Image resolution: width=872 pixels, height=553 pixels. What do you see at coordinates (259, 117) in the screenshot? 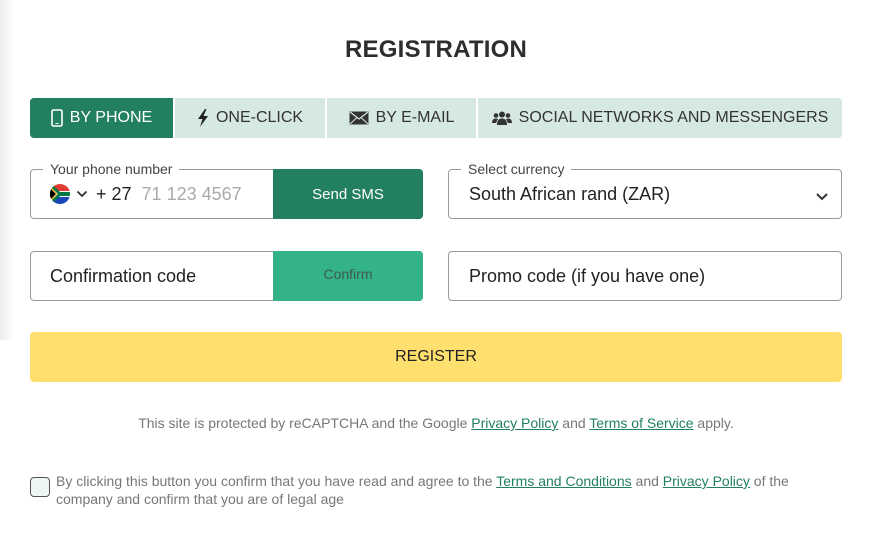
I see `tab-label: ONE-CLICK` at bounding box center [259, 117].